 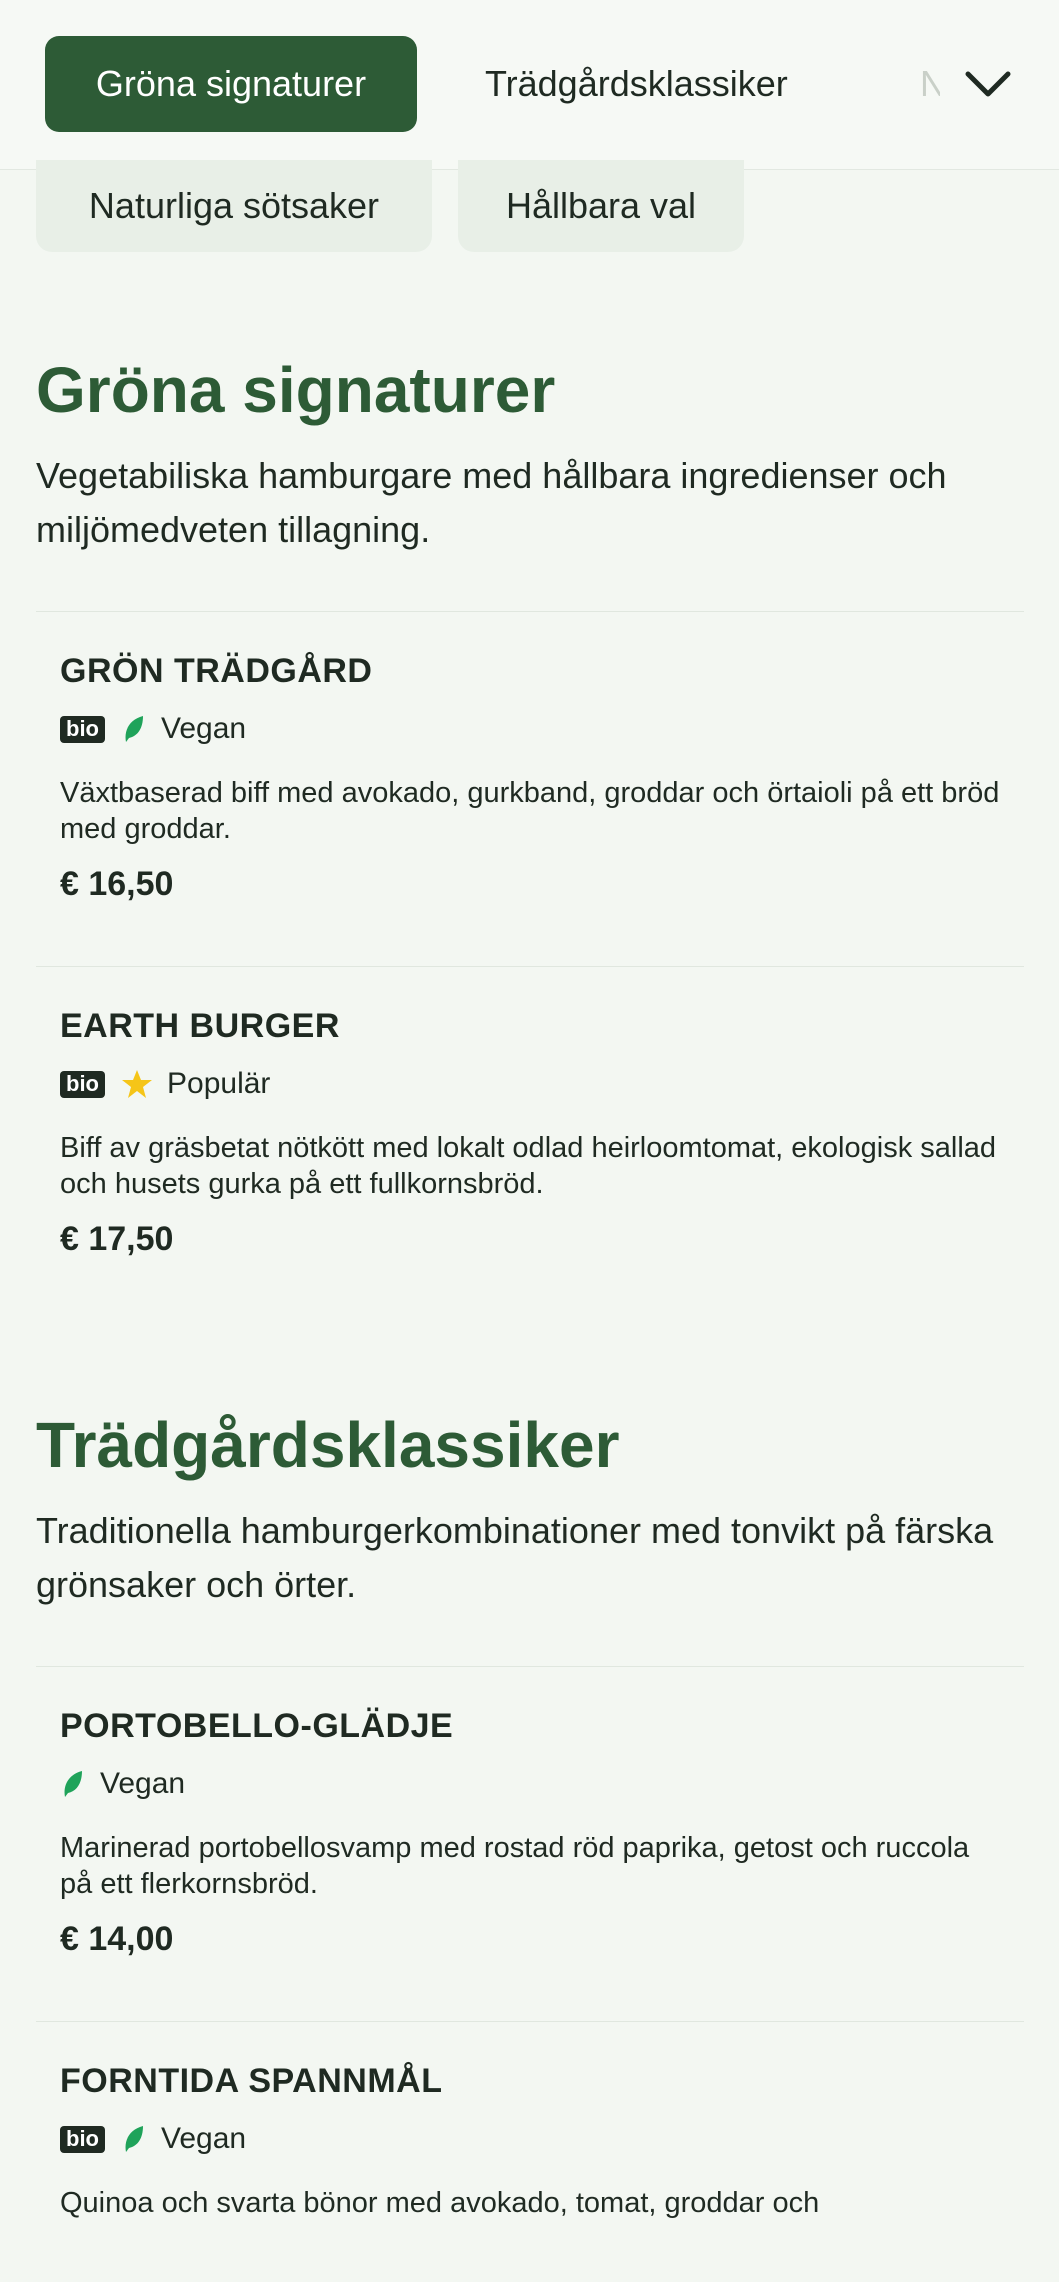 What do you see at coordinates (117, 1939) in the screenshot?
I see `item-price: € 14,00` at bounding box center [117, 1939].